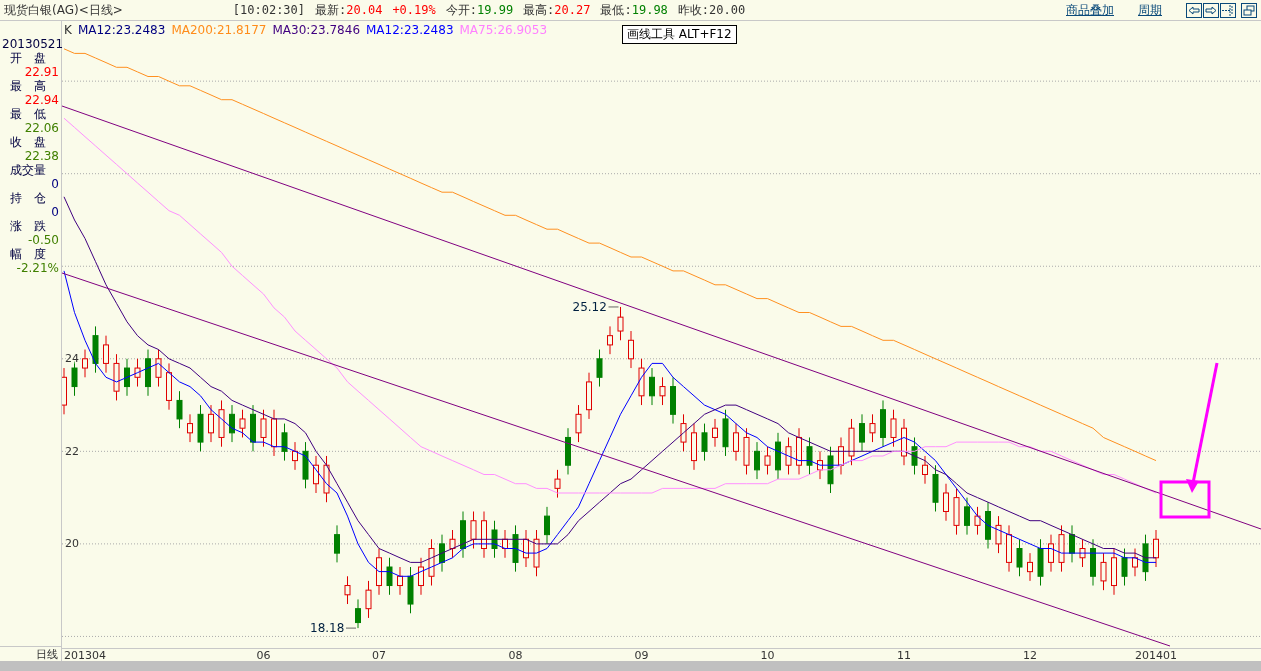 The height and width of the screenshot is (671, 1261). Describe the element at coordinates (41, 72) in the screenshot. I see `info-value: 22.91` at that location.